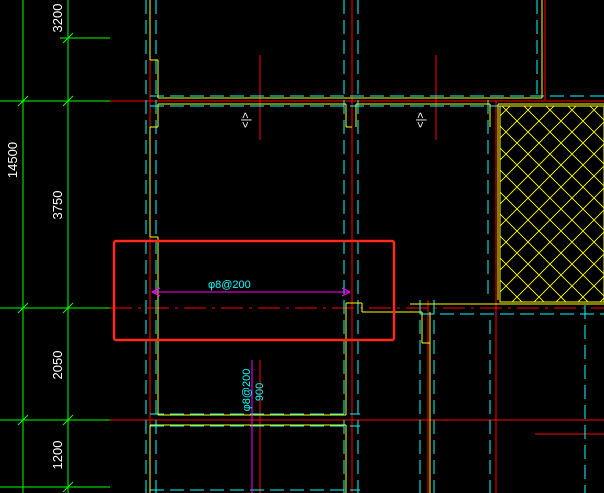 This screenshot has width=604, height=493. Describe the element at coordinates (247, 390) in the screenshot. I see `rebar-label-vertical: φ8@200` at that location.